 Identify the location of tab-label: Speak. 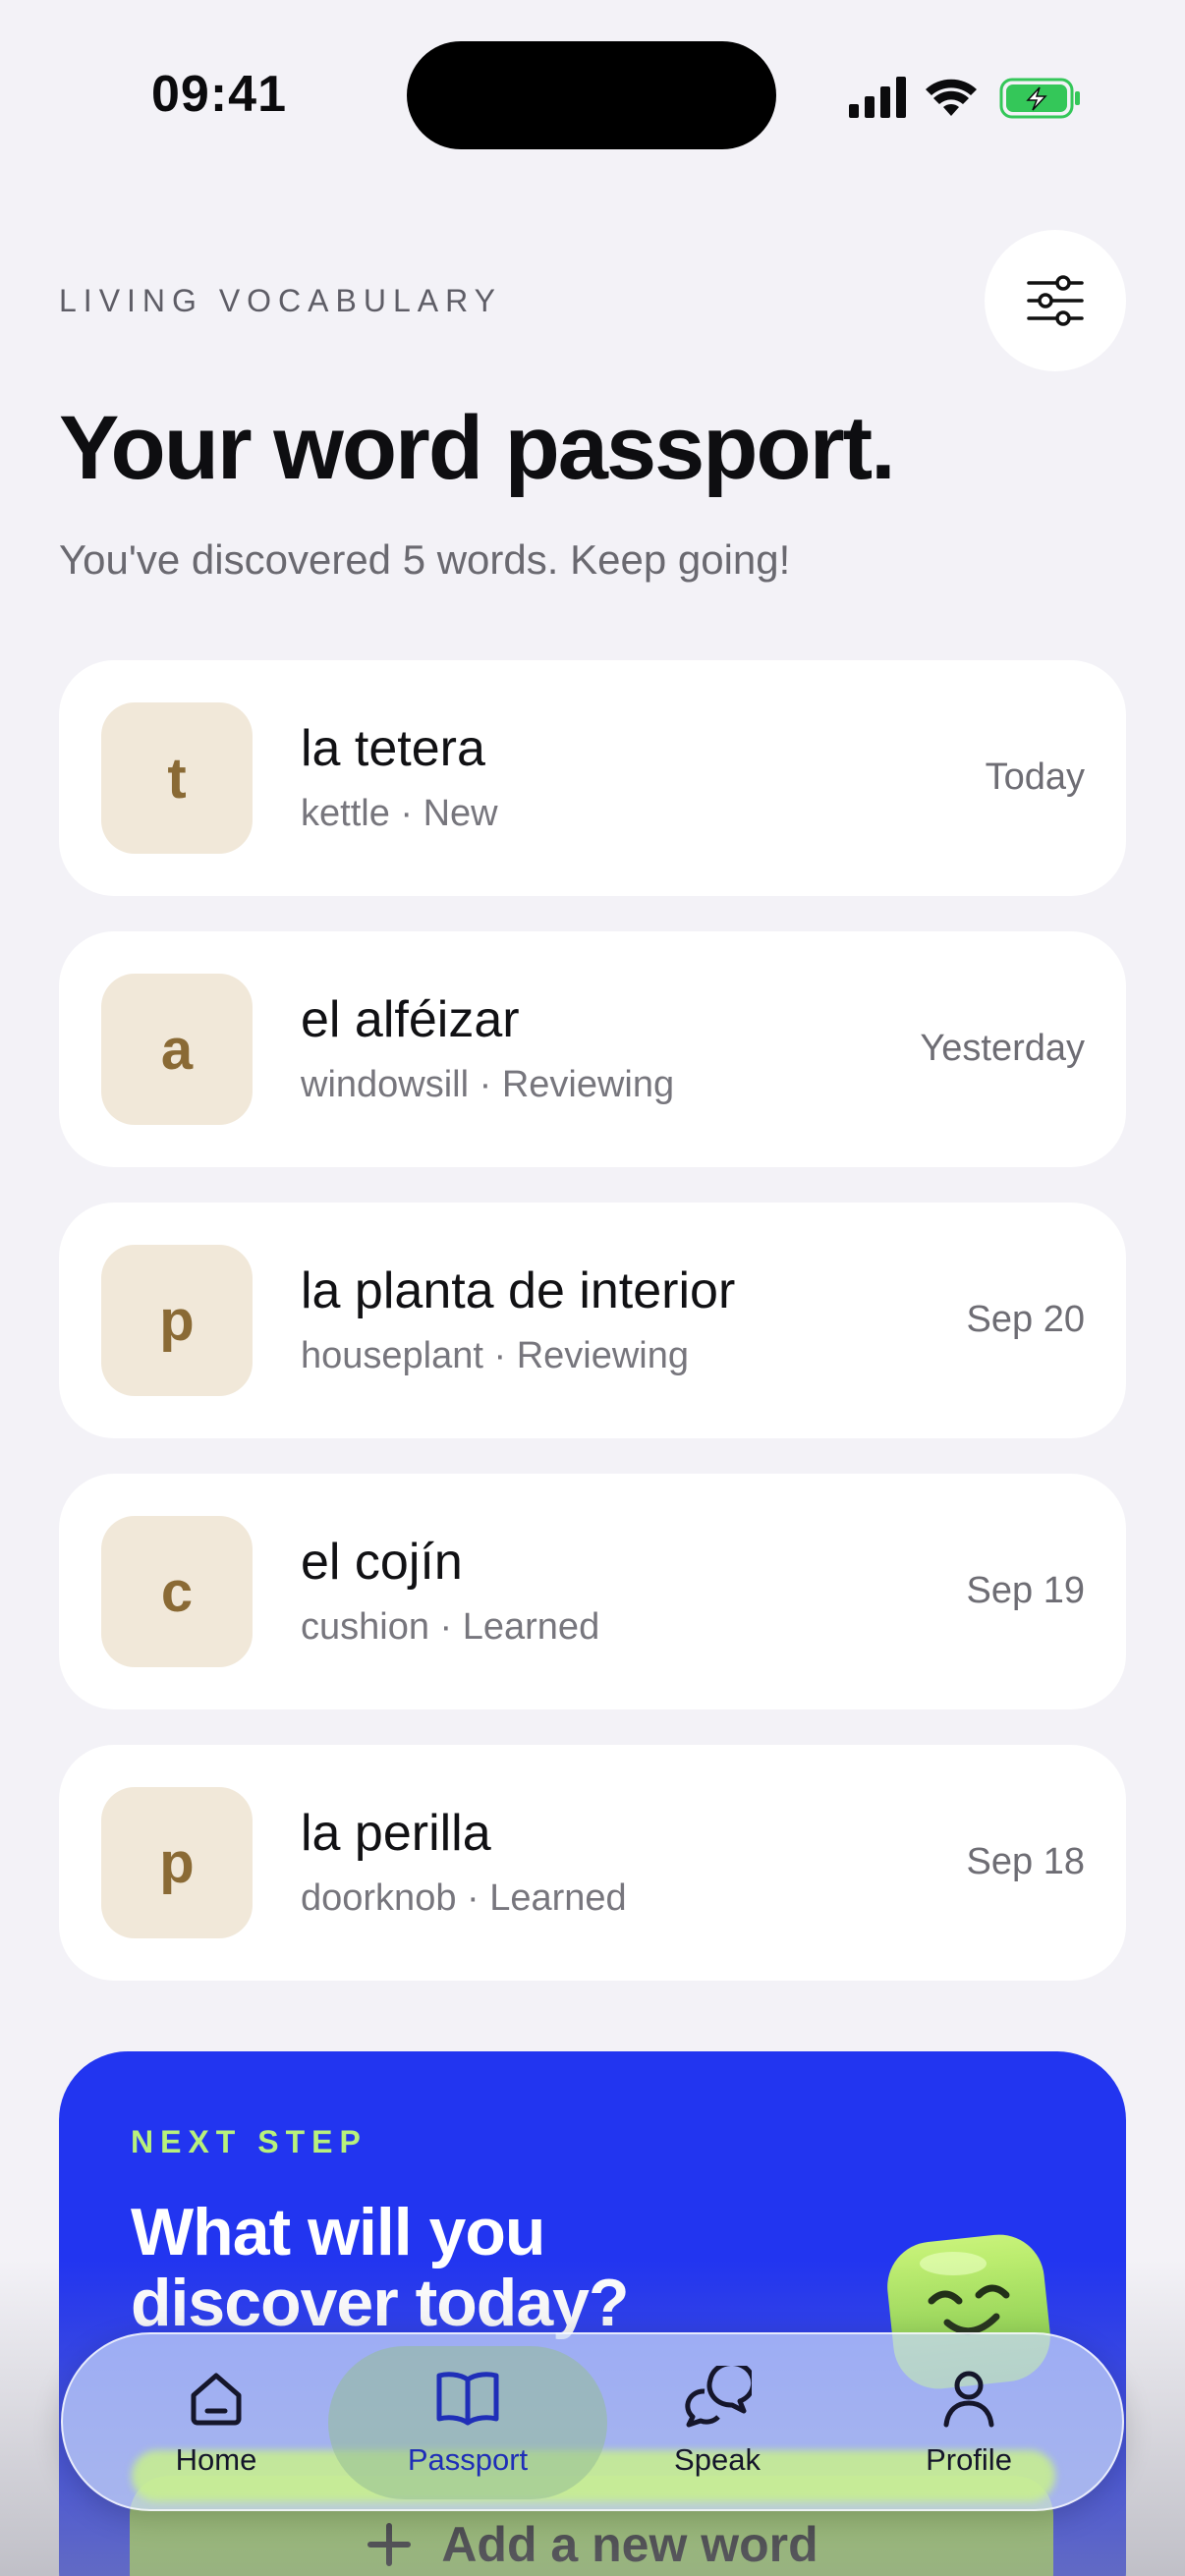
(718, 2459).